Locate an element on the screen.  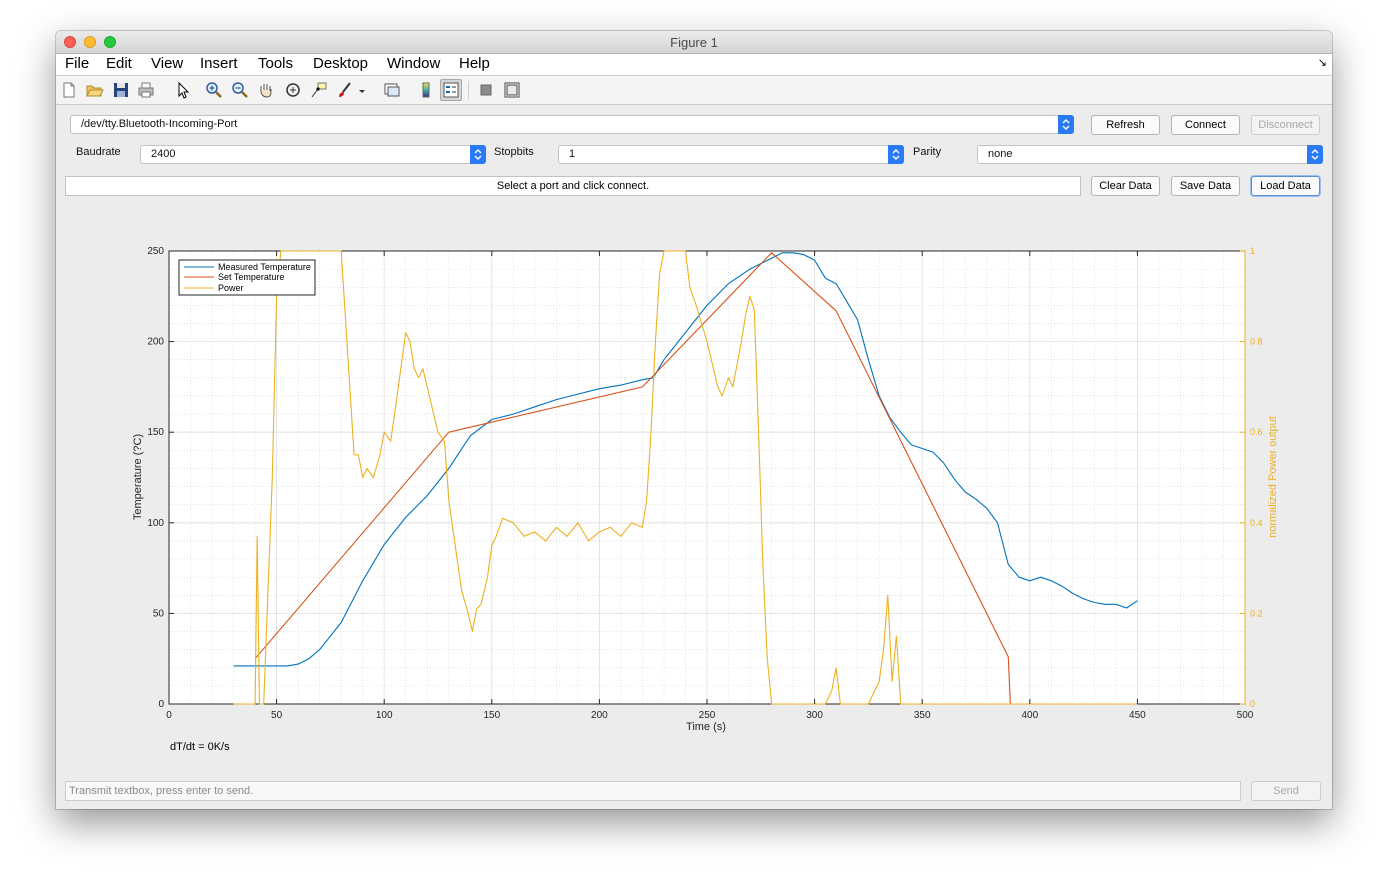
y2-tick-label: 0.4 is located at coordinates (1256, 523).